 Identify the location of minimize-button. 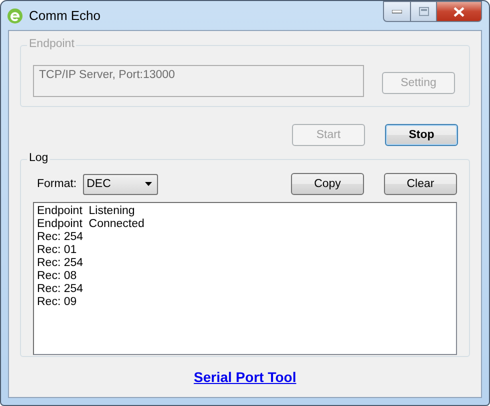
(397, 11).